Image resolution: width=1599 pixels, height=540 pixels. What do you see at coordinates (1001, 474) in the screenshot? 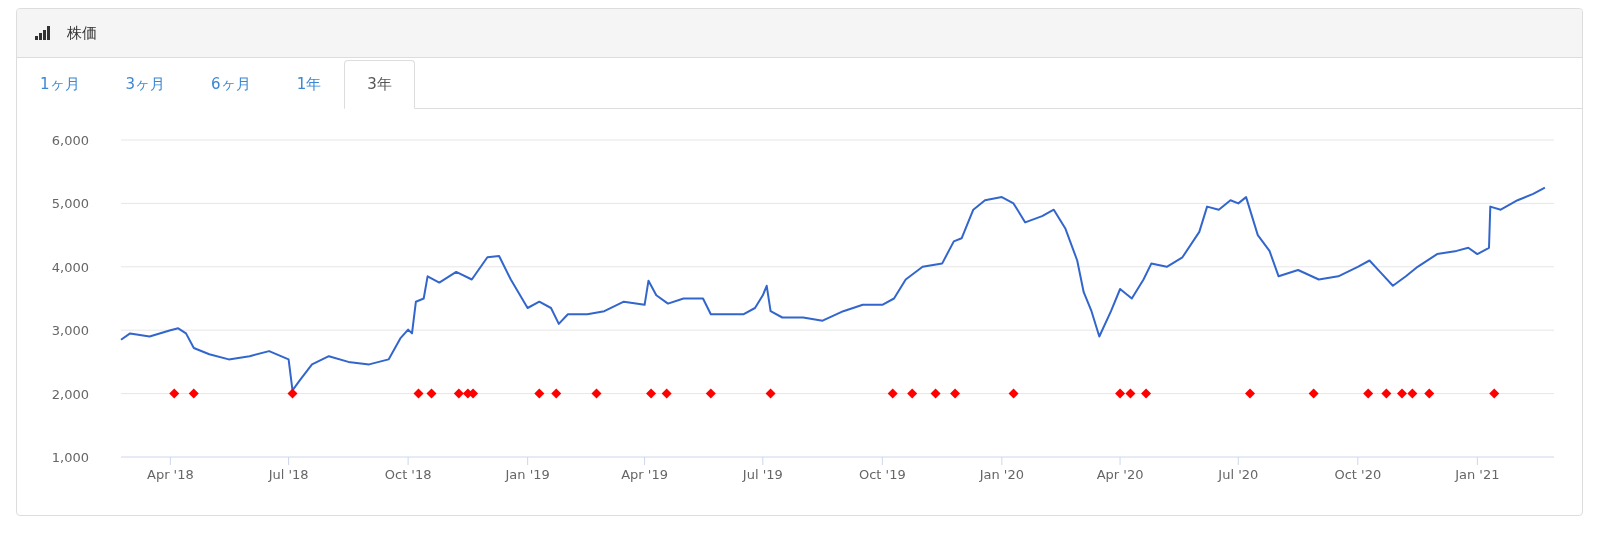
I see `axis-label: Jan '20` at bounding box center [1001, 474].